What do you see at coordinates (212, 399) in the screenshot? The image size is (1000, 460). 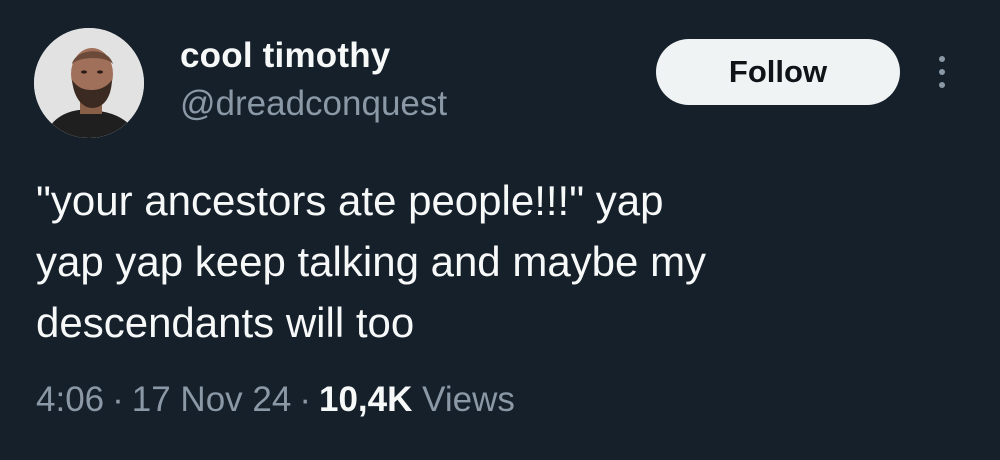 I see `tweet-date: 17 Nov 24` at bounding box center [212, 399].